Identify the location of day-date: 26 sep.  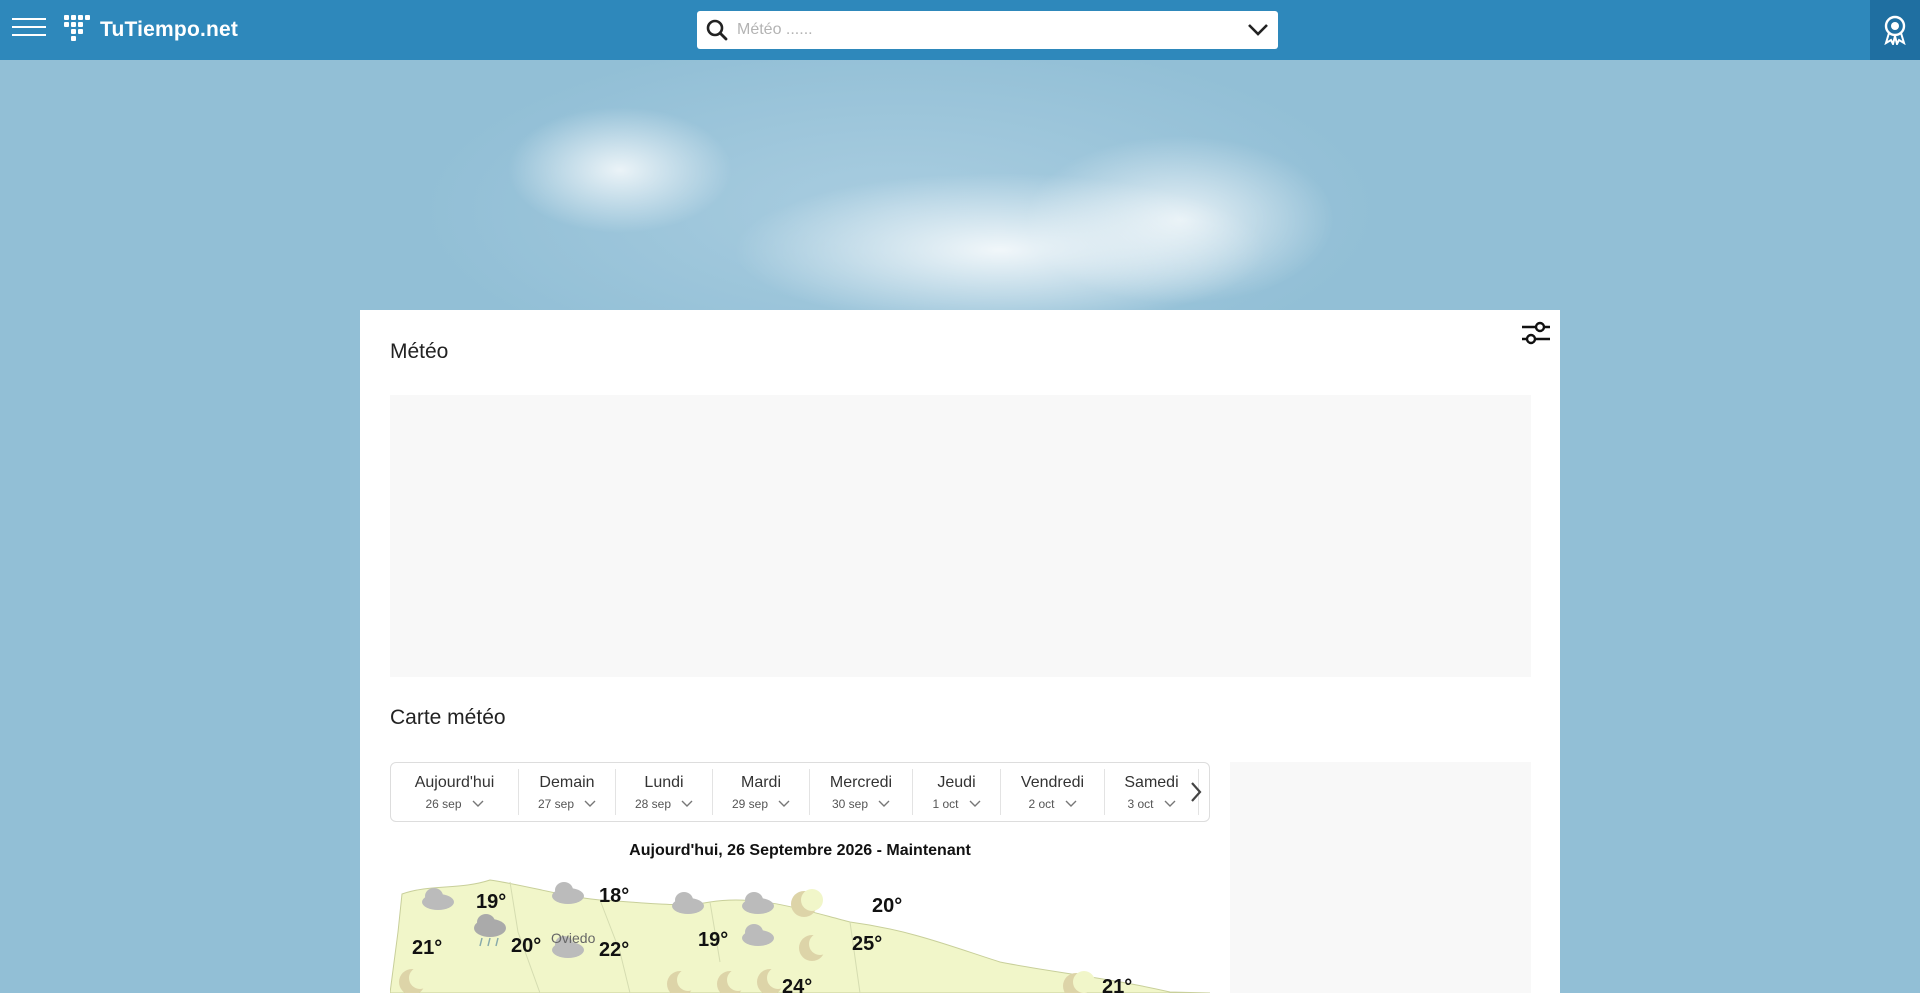
(443, 803).